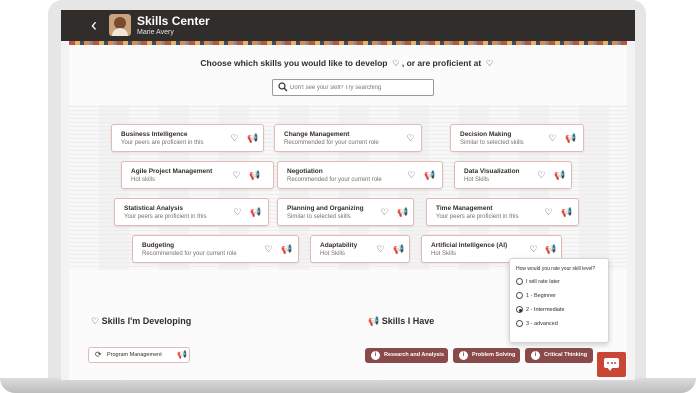 This screenshot has width=696, height=393. I want to click on skill-card: Agile Project Management Hot skills ♡ 📢, so click(197, 175).